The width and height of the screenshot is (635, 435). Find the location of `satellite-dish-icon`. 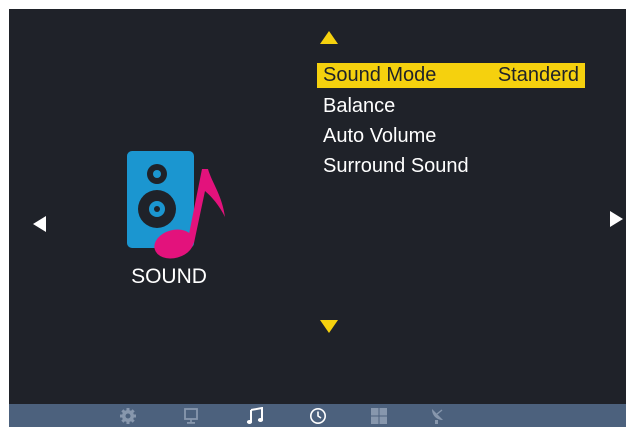

satellite-dish-icon is located at coordinates (438, 416).